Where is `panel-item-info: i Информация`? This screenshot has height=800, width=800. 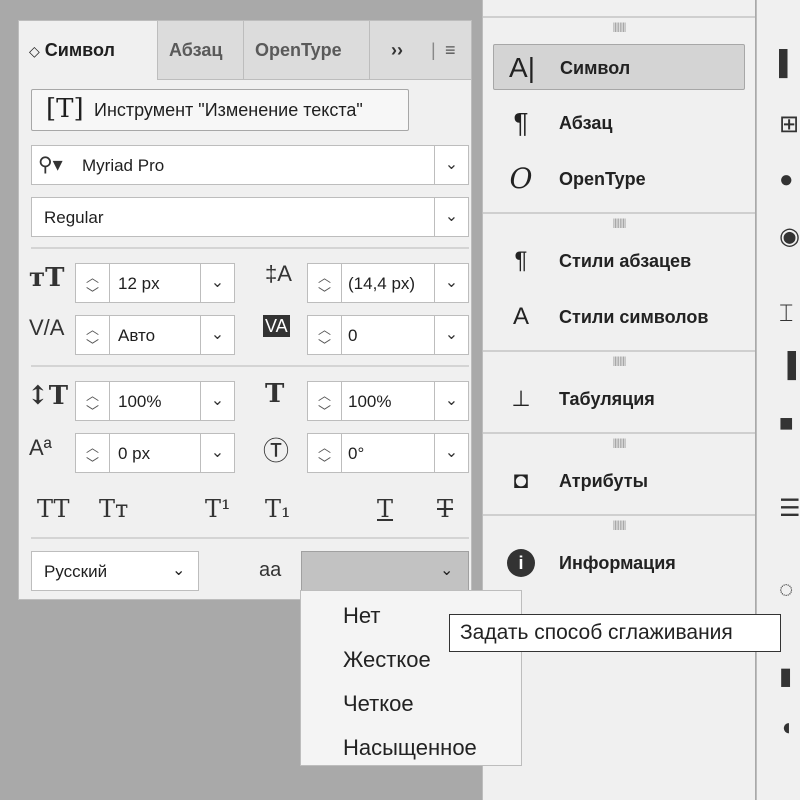
panel-item-info: i Информация is located at coordinates (619, 563).